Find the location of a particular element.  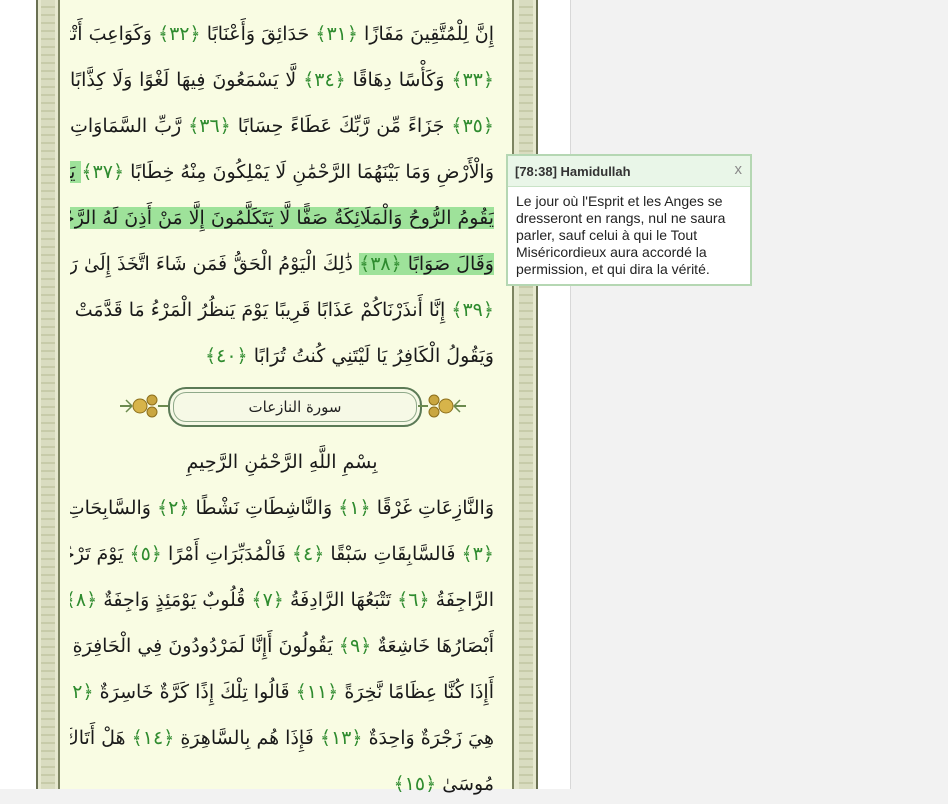

verse-text: وَكَأْسًا دِهَاقًا is located at coordinates (399, 80).